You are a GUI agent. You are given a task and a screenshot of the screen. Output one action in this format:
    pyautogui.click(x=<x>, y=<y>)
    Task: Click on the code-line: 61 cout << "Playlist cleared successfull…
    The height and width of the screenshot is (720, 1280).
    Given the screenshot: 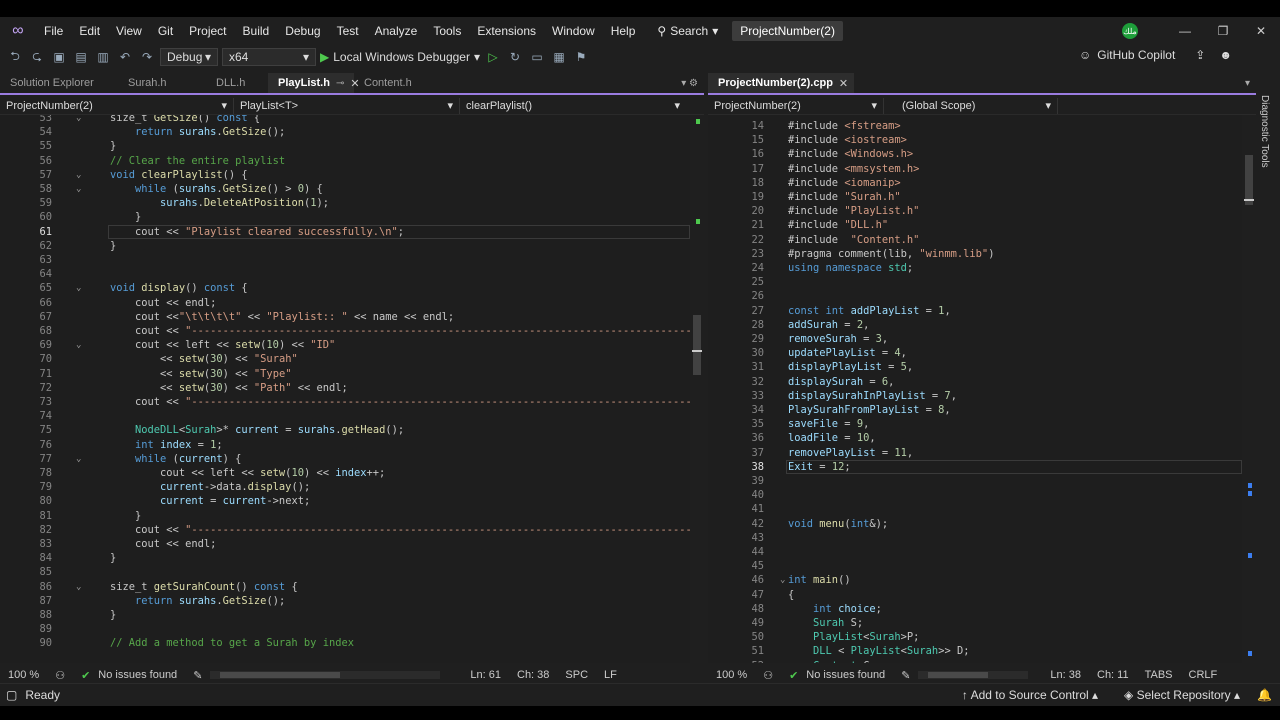 What is the action you would take?
    pyautogui.click(x=345, y=231)
    